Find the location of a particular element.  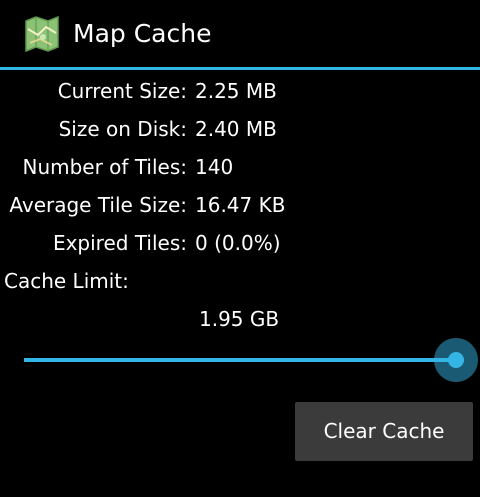

cache-limit-slider is located at coordinates (252, 360).